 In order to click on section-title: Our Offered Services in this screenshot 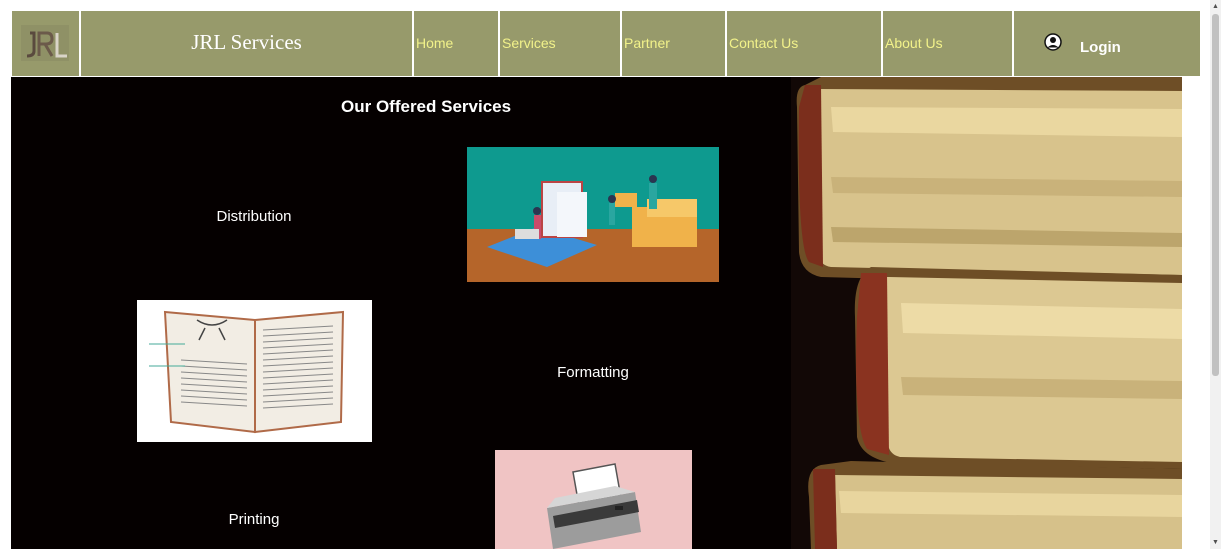, I will do `click(426, 106)`.